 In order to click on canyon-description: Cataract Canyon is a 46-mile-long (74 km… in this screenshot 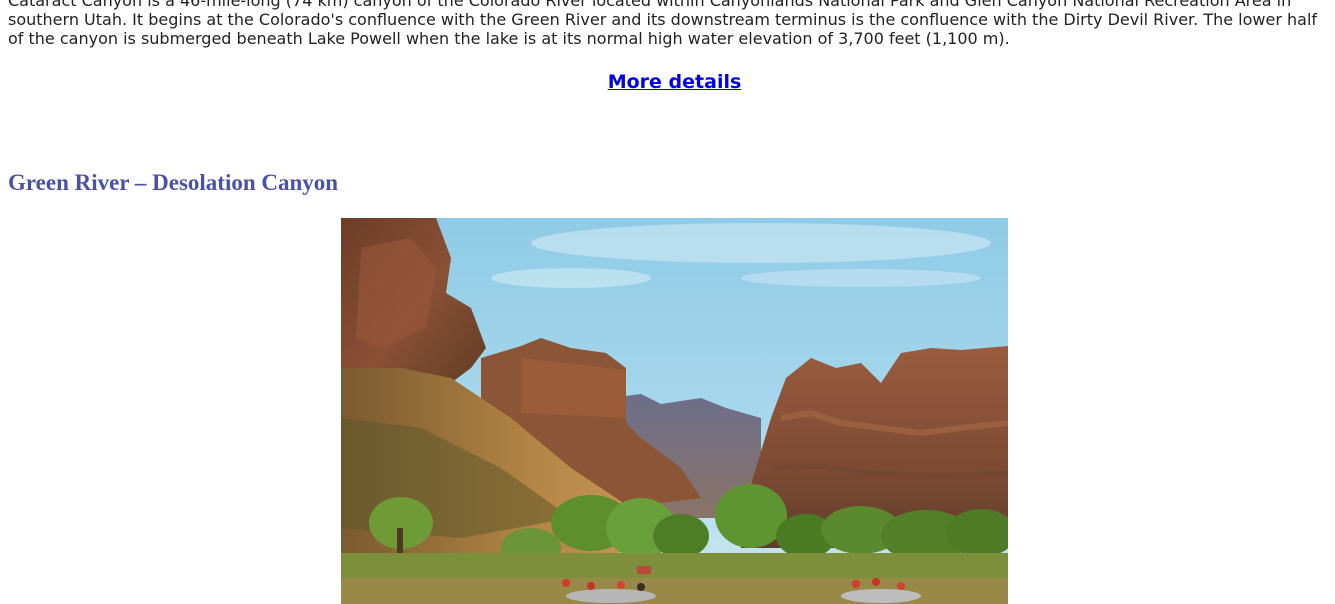, I will do `click(663, 24)`.